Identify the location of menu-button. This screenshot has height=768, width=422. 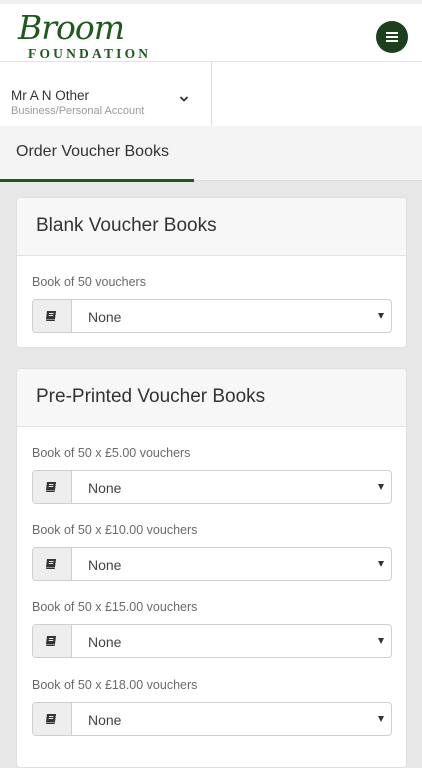
(392, 37).